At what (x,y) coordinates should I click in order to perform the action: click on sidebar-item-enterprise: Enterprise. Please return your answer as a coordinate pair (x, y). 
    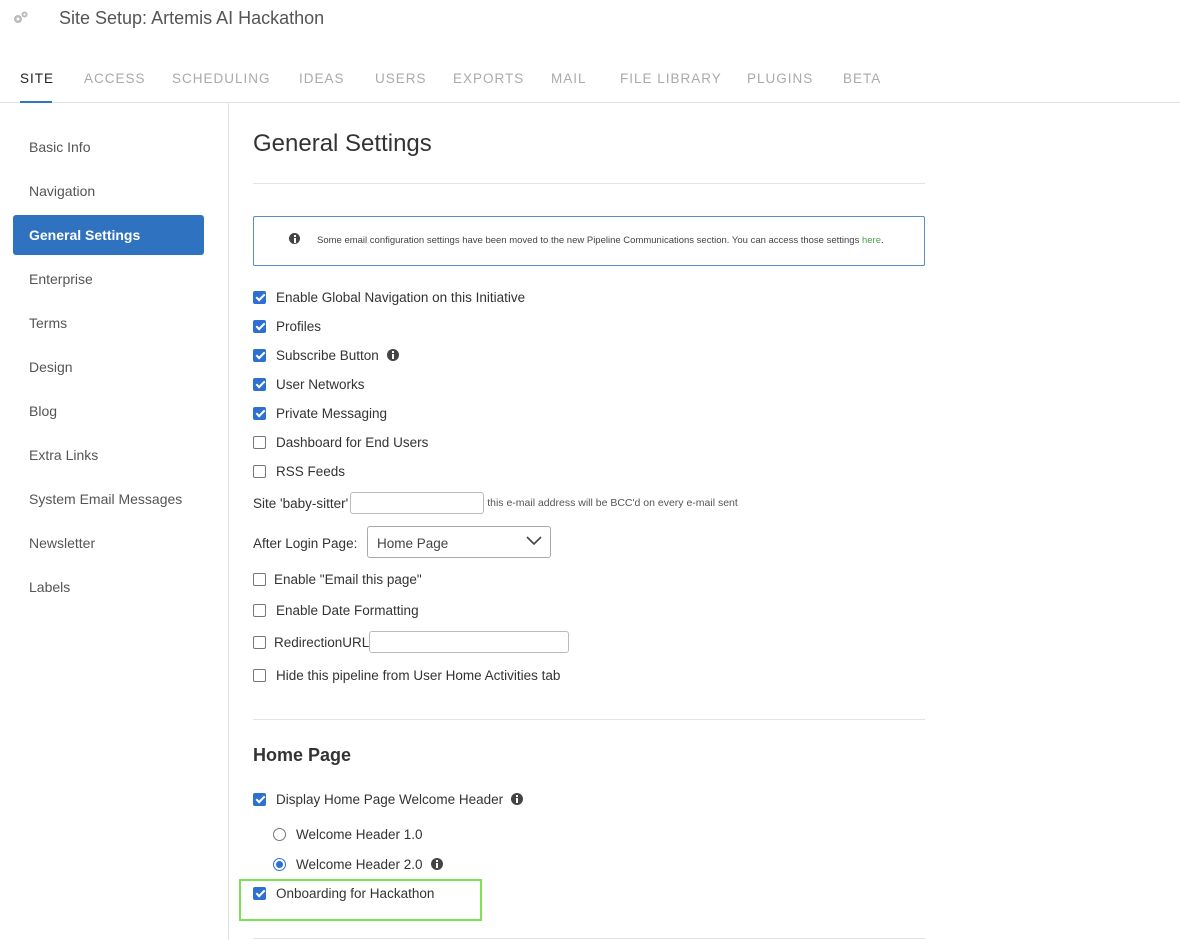
    Looking at the image, I should click on (108, 279).